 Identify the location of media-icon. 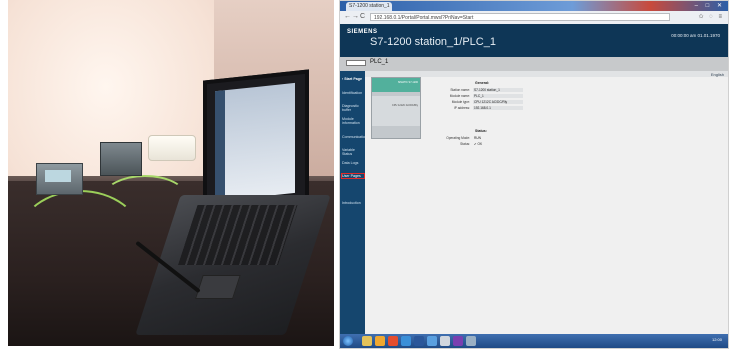
(380, 341).